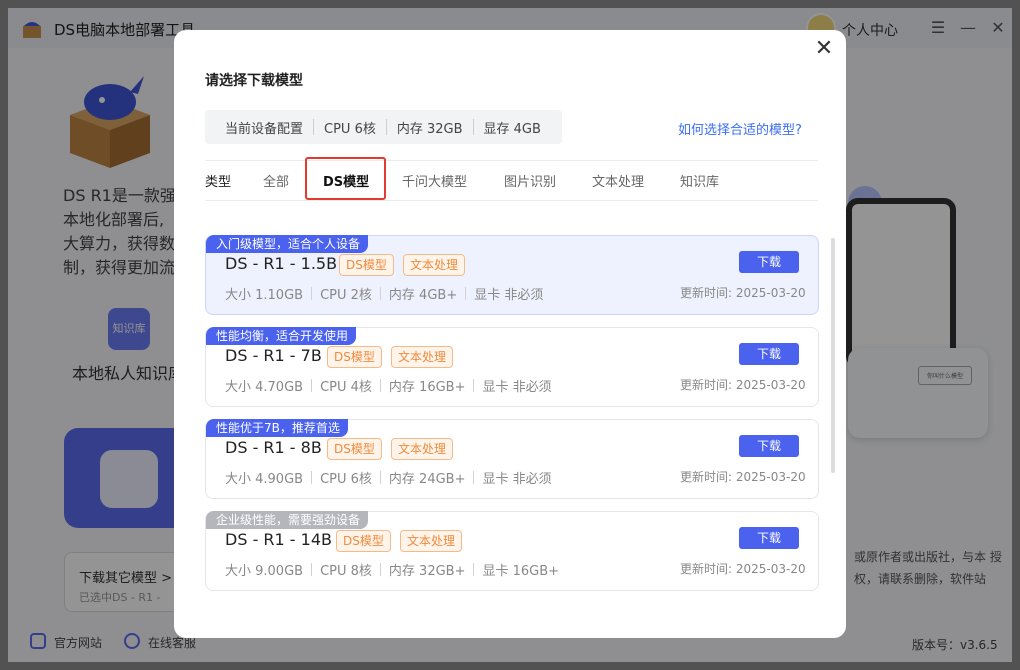 This screenshot has width=1020, height=670. Describe the element at coordinates (618, 180) in the screenshot. I see `tab-text-processing: 文本处理` at that location.